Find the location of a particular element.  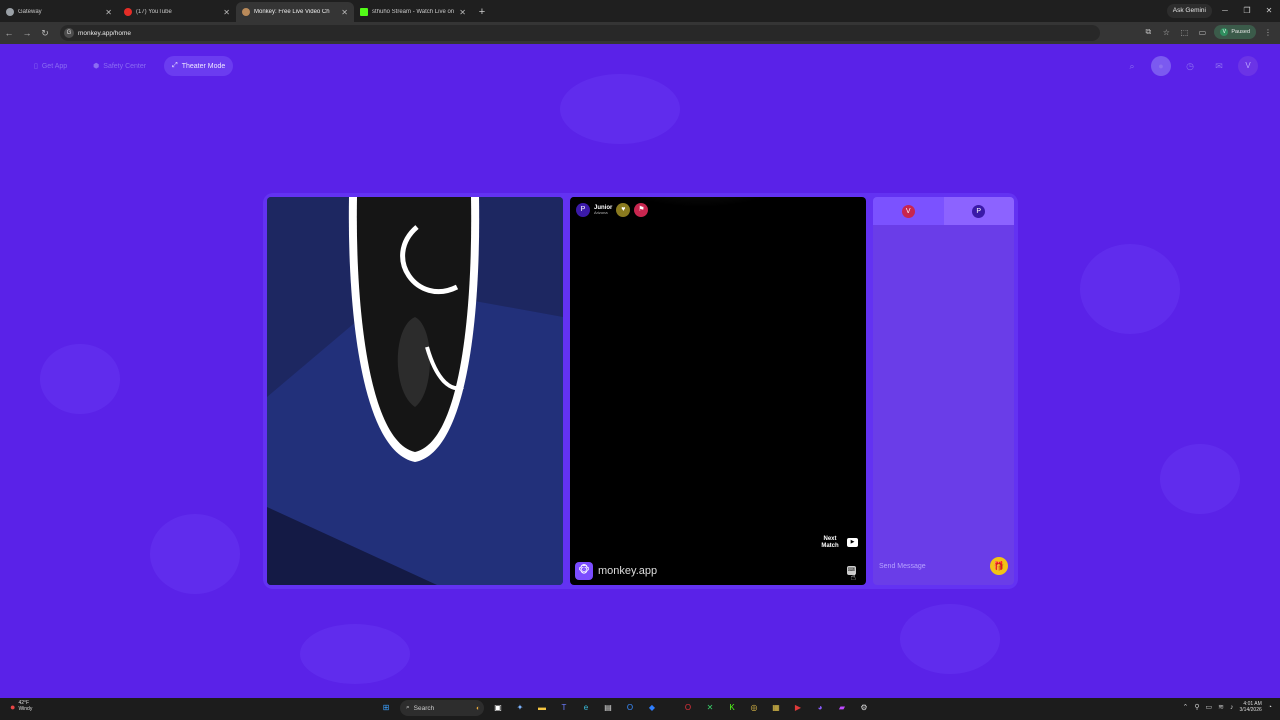

back-icon: ← is located at coordinates (9, 33).